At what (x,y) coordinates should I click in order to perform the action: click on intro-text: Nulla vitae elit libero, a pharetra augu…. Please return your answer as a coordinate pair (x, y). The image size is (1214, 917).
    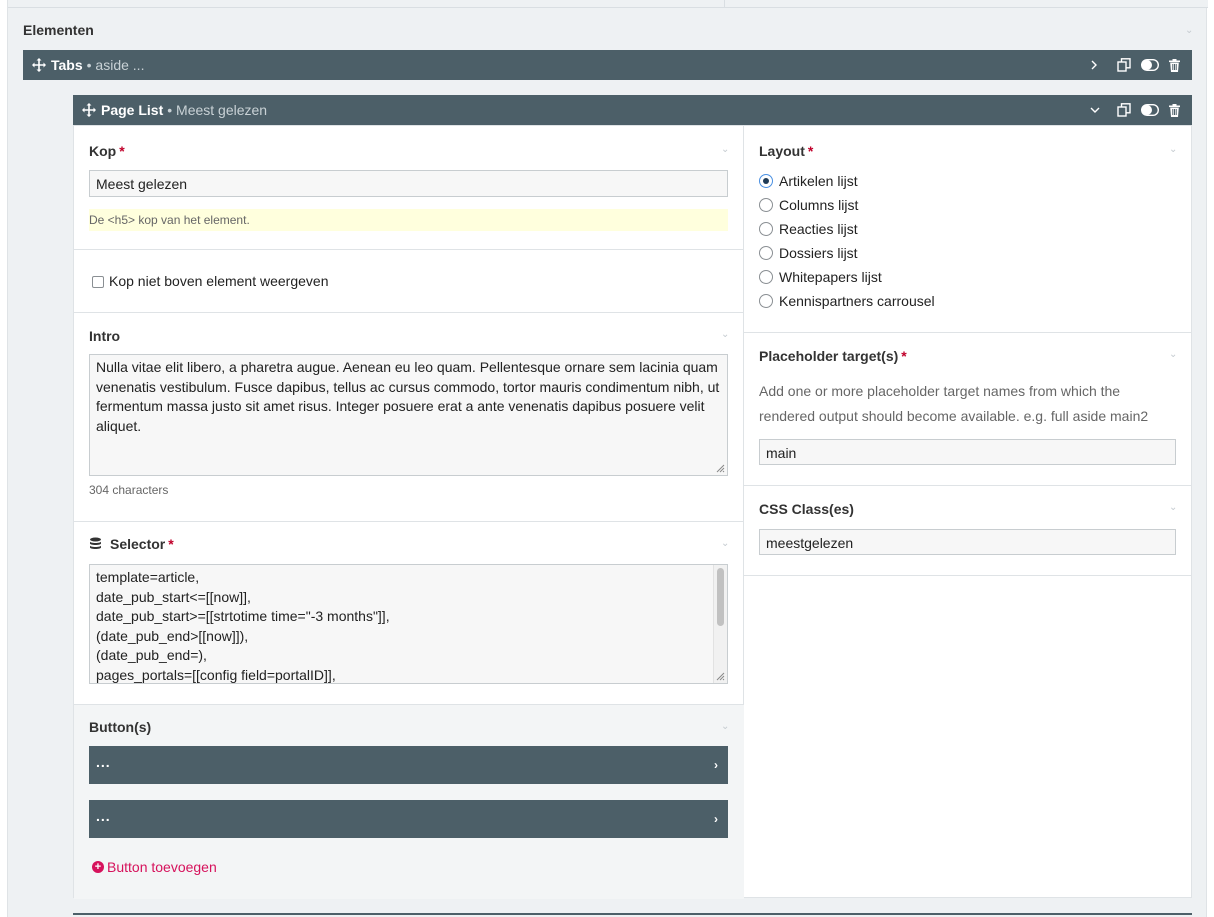
    Looking at the image, I should click on (408, 396).